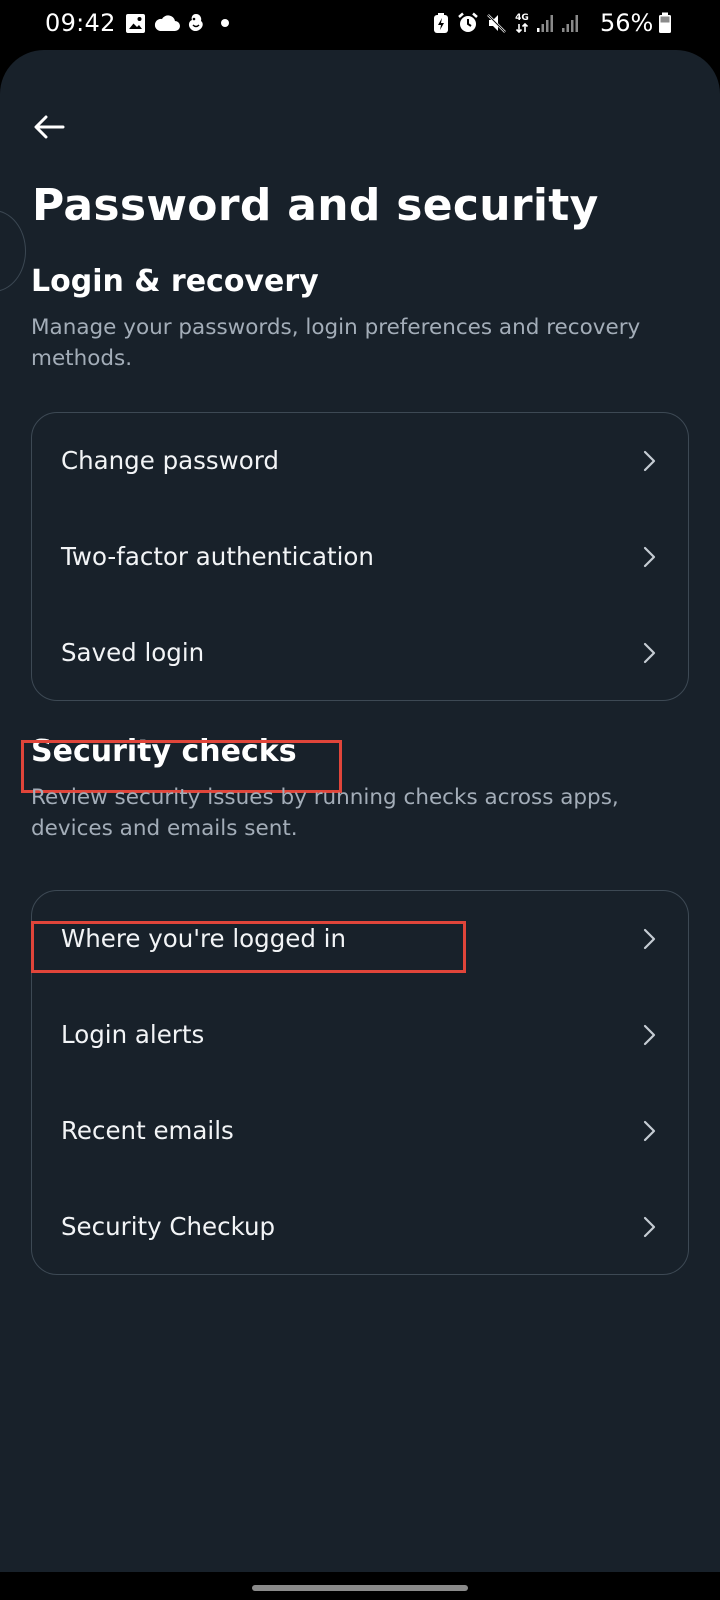 The width and height of the screenshot is (720, 1600). I want to click on security-checkup-row: Security Checkup, so click(360, 1227).